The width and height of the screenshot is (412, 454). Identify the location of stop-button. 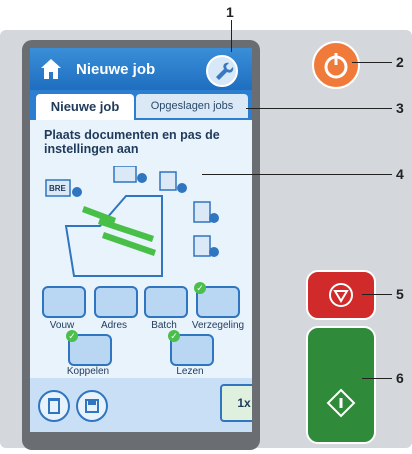
(341, 295).